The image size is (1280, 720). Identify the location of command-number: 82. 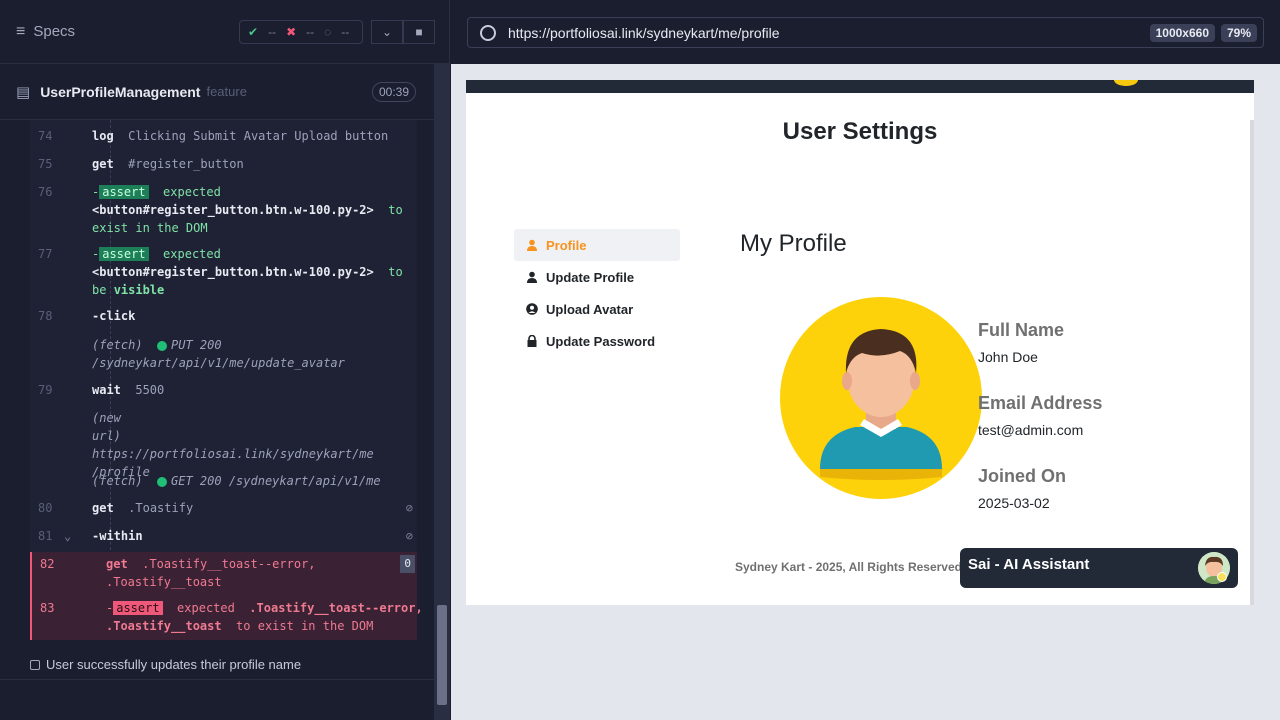
(47, 564).